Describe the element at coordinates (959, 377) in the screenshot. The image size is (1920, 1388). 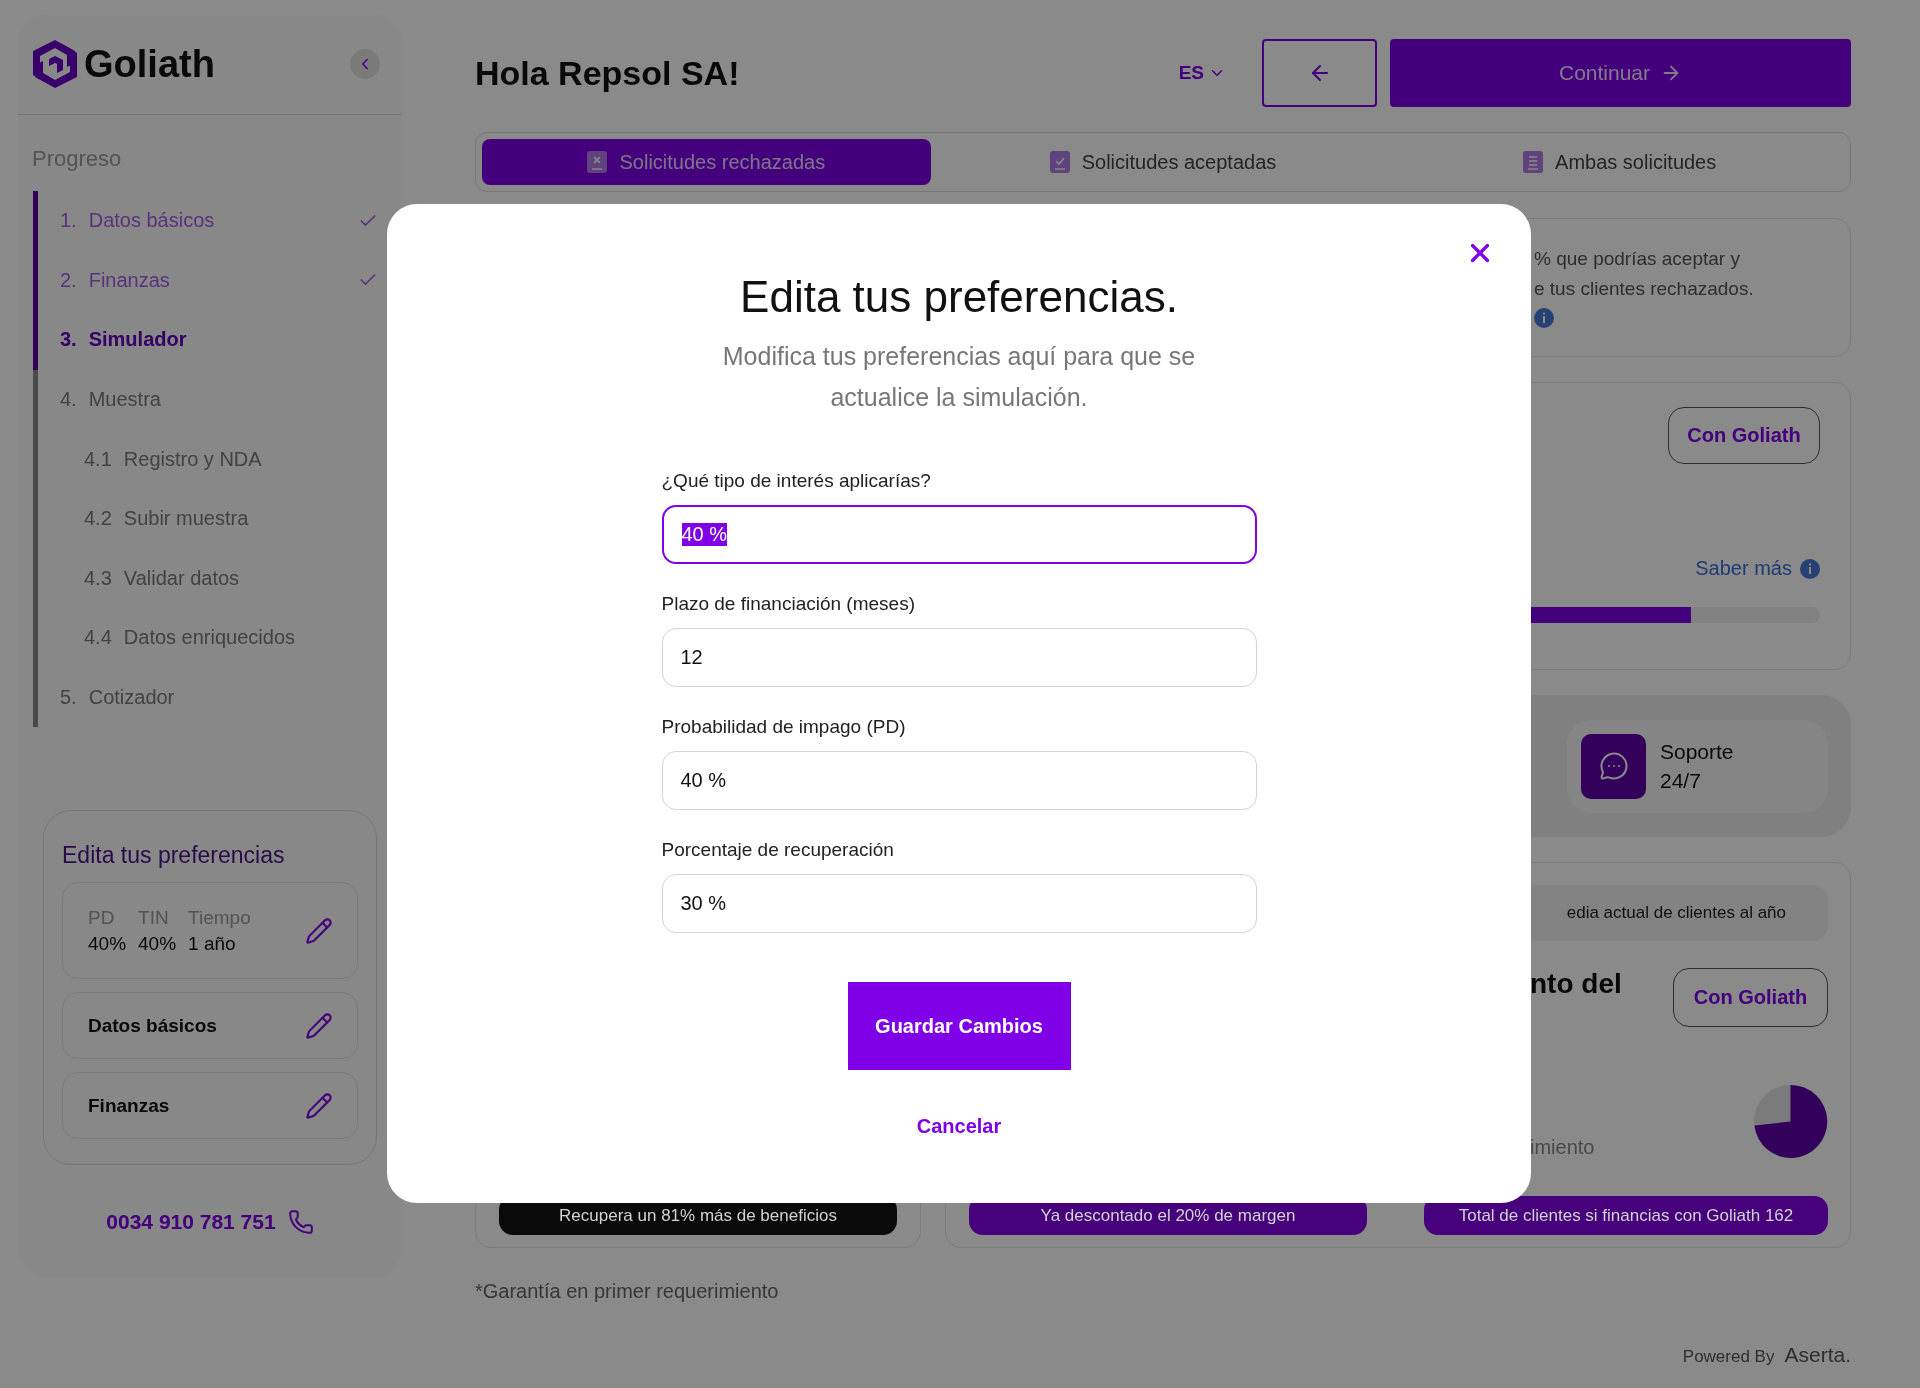
I see `dialog-subtitle: Modifica tus preferencias aquí para que se actualice la simulación.` at that location.